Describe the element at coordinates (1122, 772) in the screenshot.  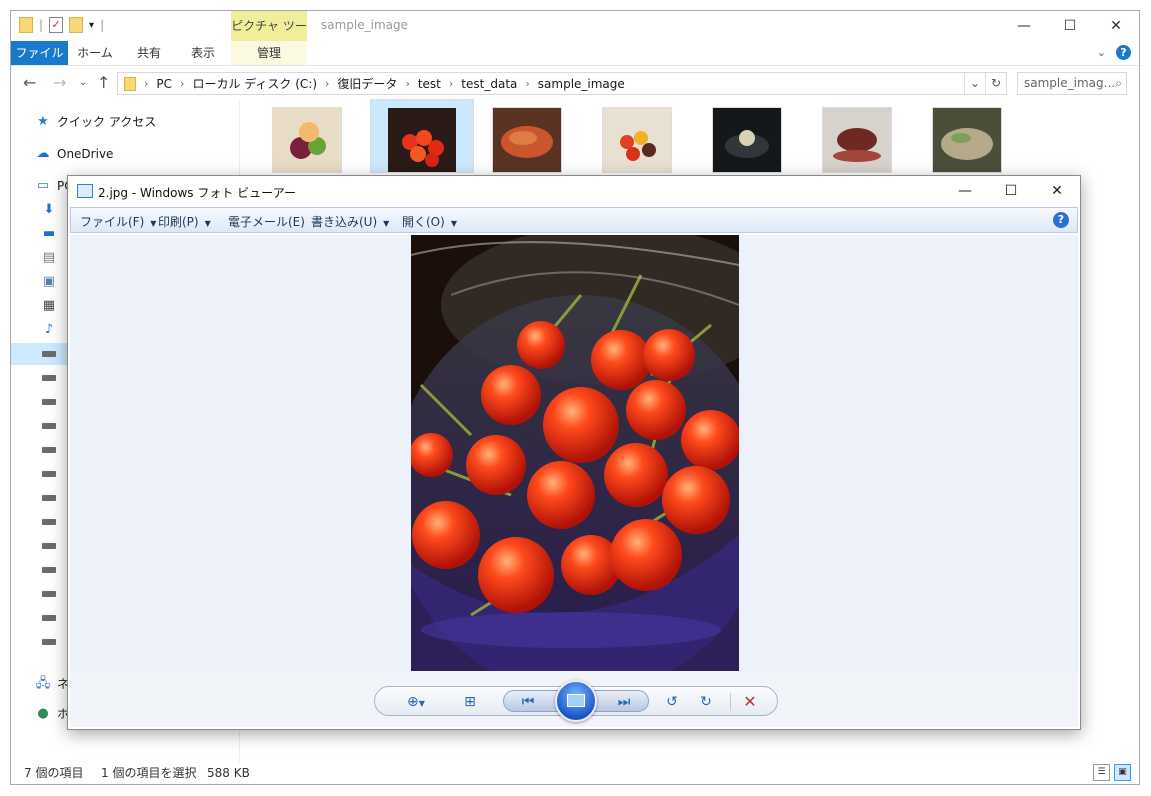
I see `large-icons-view-icon: ▣` at that location.